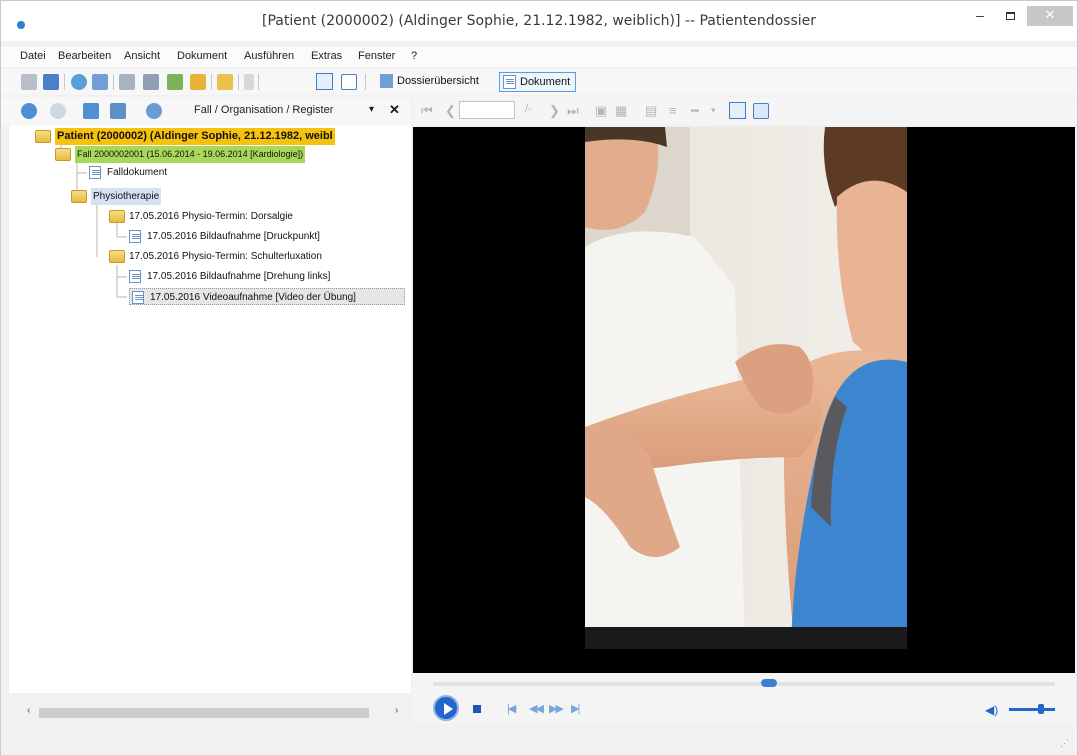 The image size is (1078, 755). Describe the element at coordinates (225, 82) in the screenshot. I see `note-icon` at that location.